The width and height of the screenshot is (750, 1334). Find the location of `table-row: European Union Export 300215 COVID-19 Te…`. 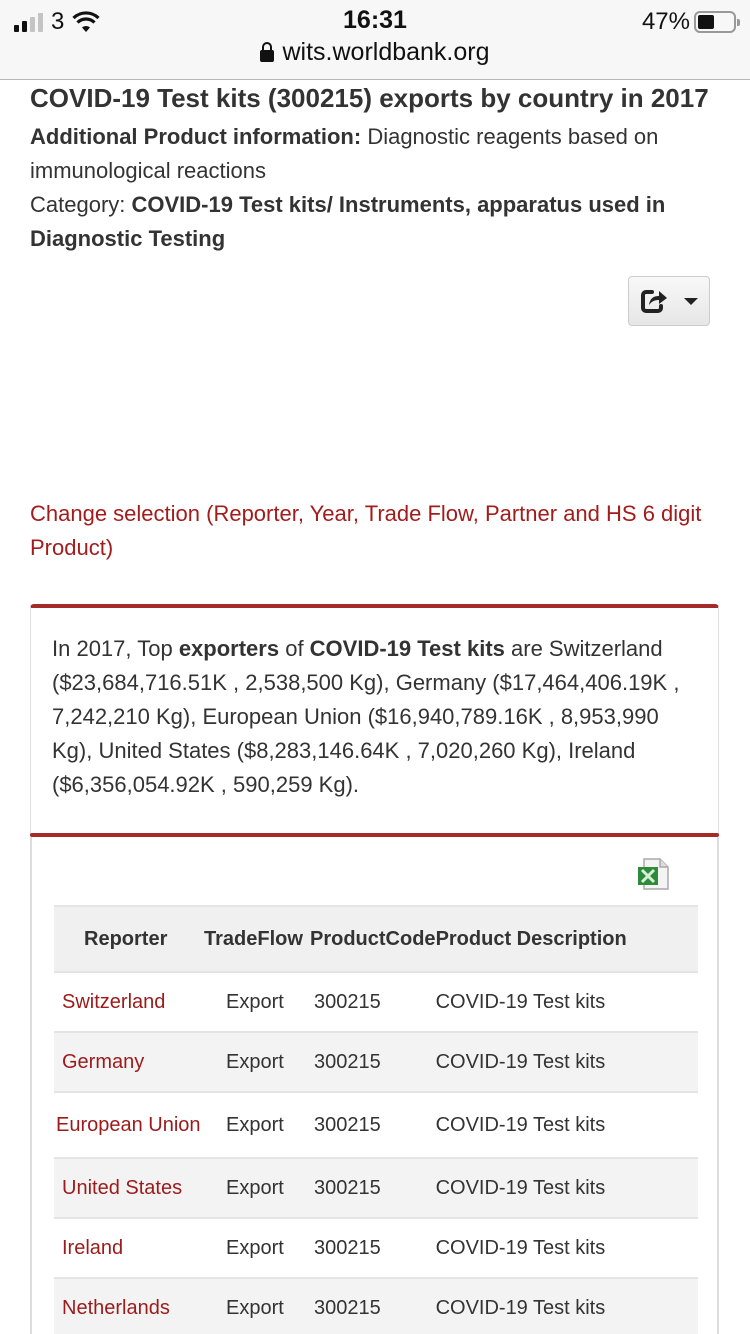

table-row: European Union Export 300215 COVID-19 Te… is located at coordinates (376, 1125).